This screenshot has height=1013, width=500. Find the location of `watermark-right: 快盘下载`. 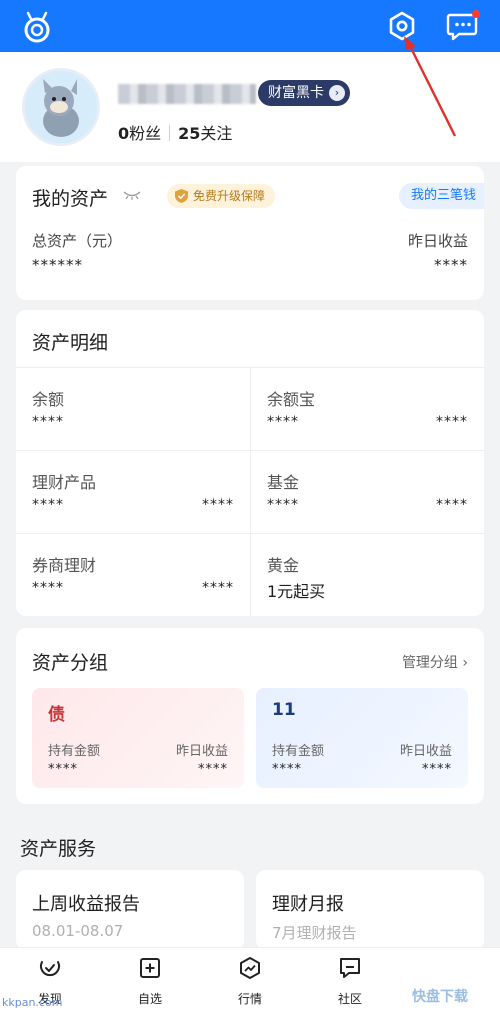

watermark-right: 快盘下载 is located at coordinates (440, 997).